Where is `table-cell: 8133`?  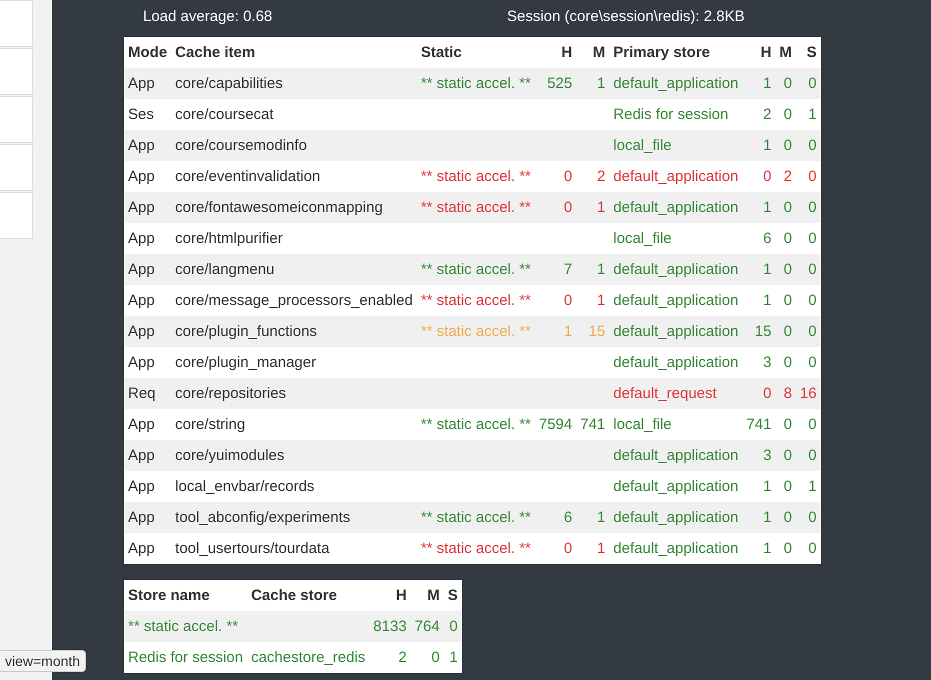 table-cell: 8133 is located at coordinates (390, 626).